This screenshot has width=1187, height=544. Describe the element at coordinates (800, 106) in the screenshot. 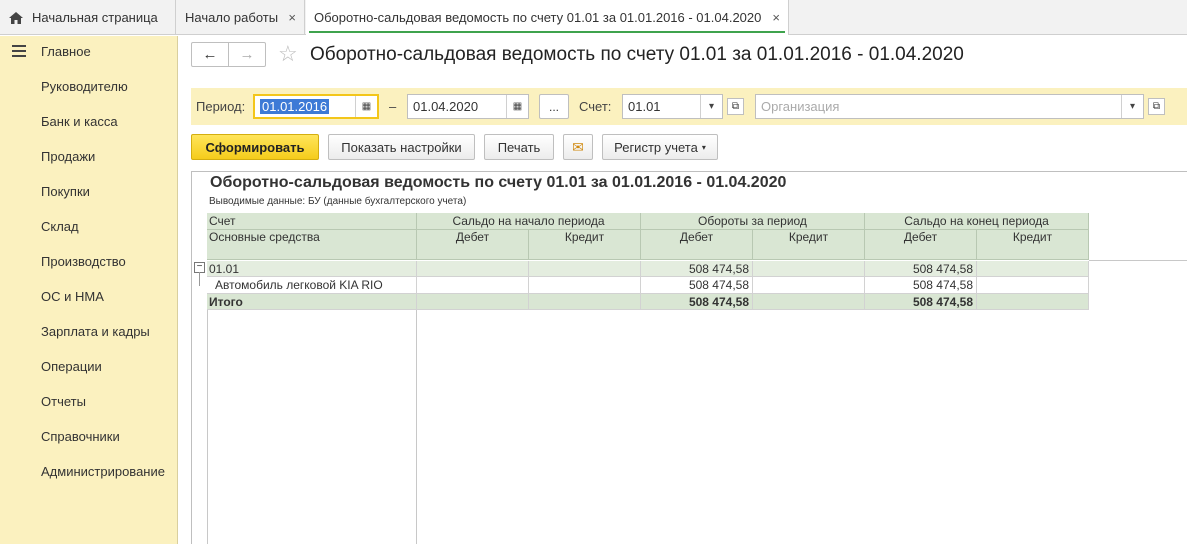

I see `organization-placeholder: Организация` at that location.